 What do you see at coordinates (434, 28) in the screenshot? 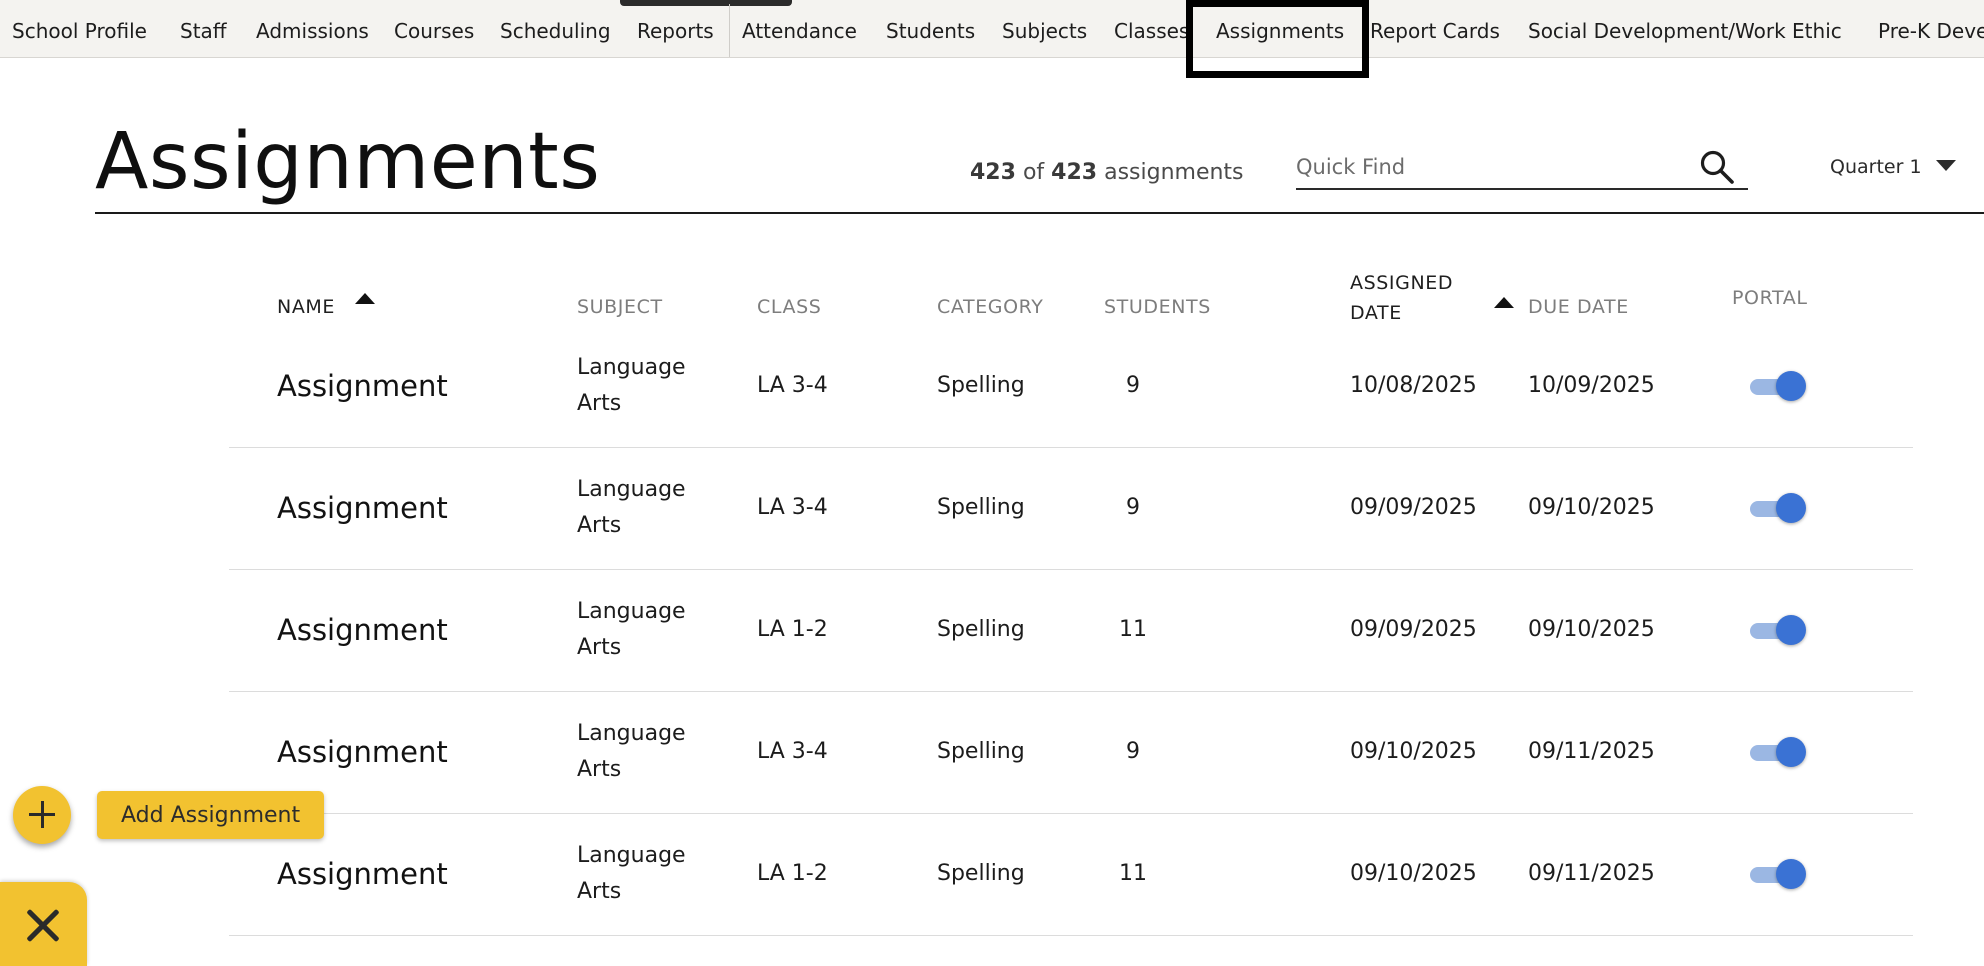
I see `nav-item-courses: Courses` at bounding box center [434, 28].